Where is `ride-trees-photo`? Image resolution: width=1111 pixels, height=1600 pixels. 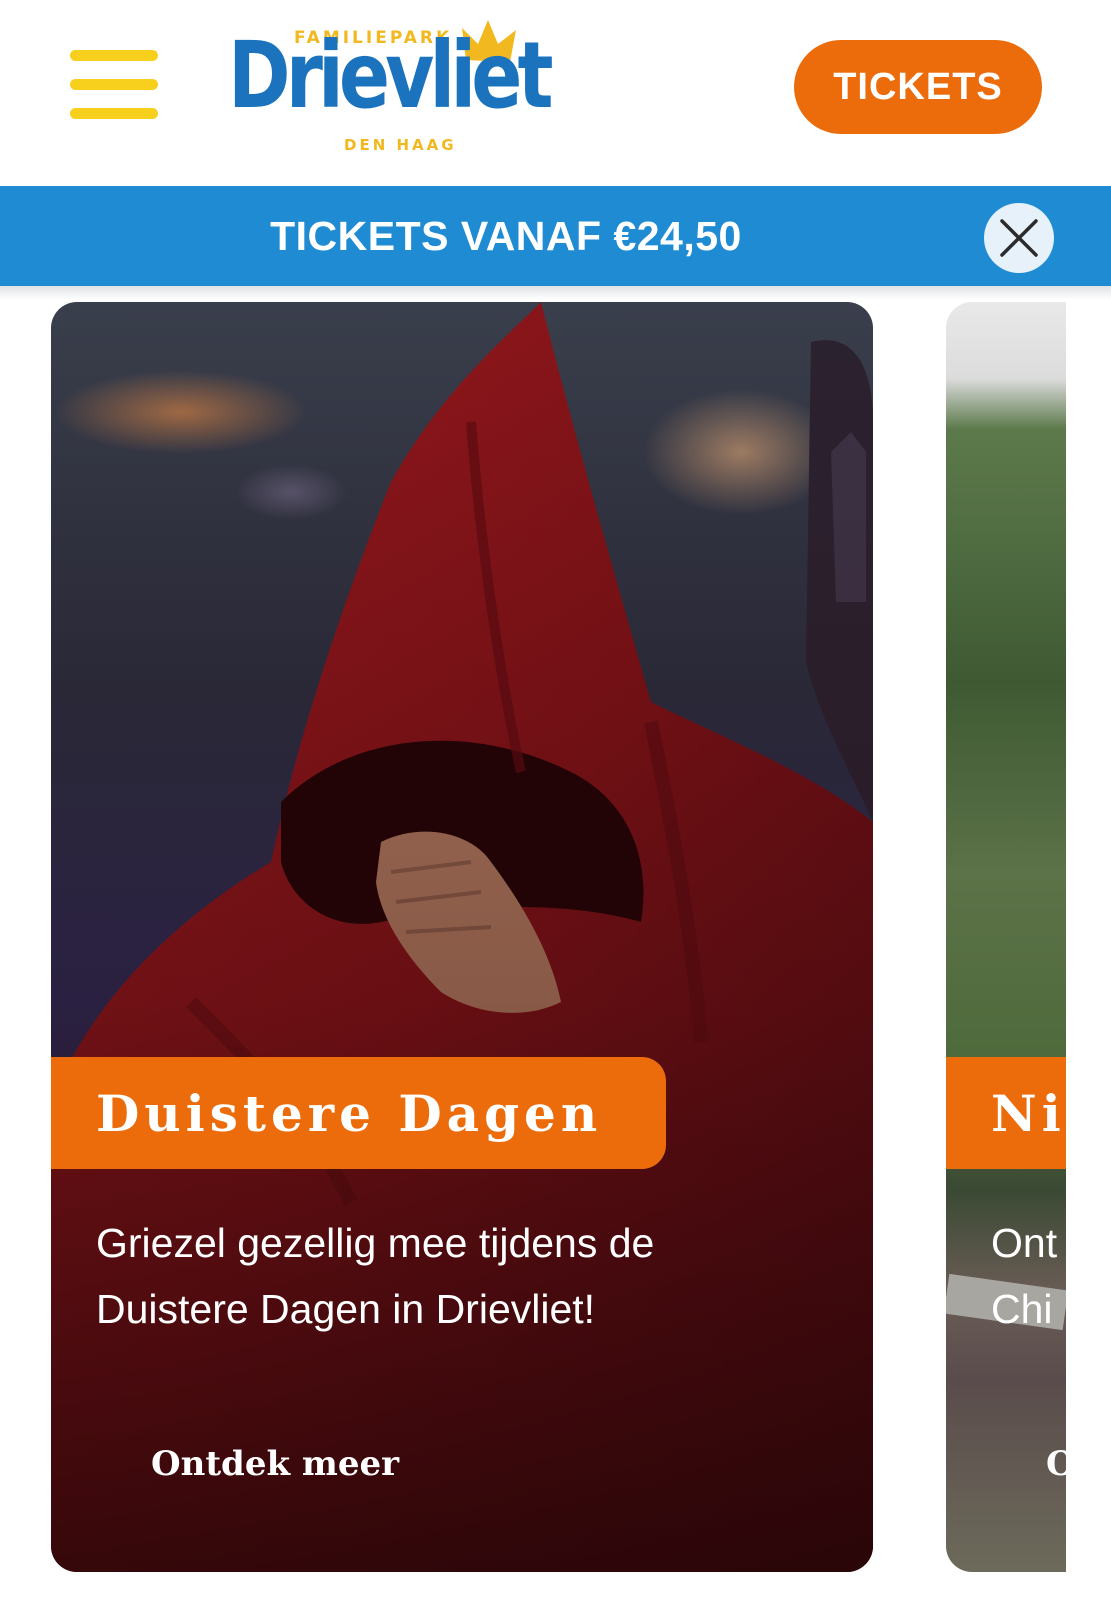 ride-trees-photo is located at coordinates (1006, 937).